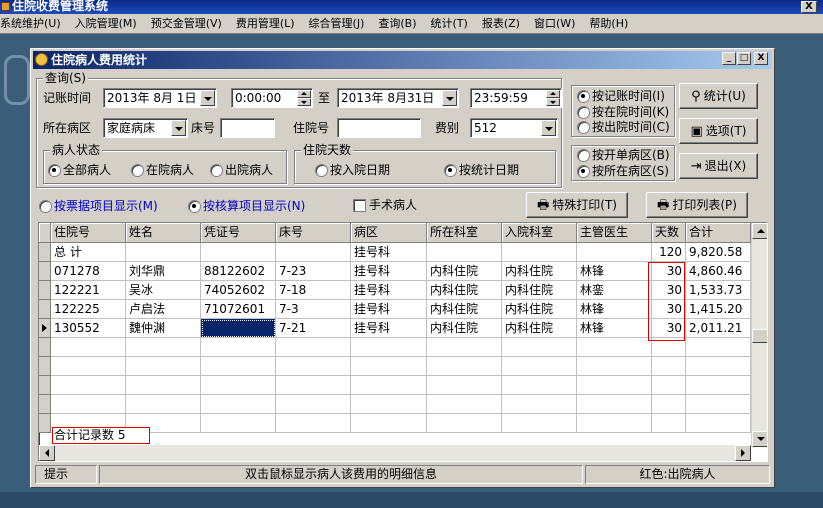 This screenshot has height=508, width=823. I want to click on table-row: 130552 魏仲渊 7-21 挂号科 内科住院 内科住院 林锋 30 2,011.21, so click(395, 328).